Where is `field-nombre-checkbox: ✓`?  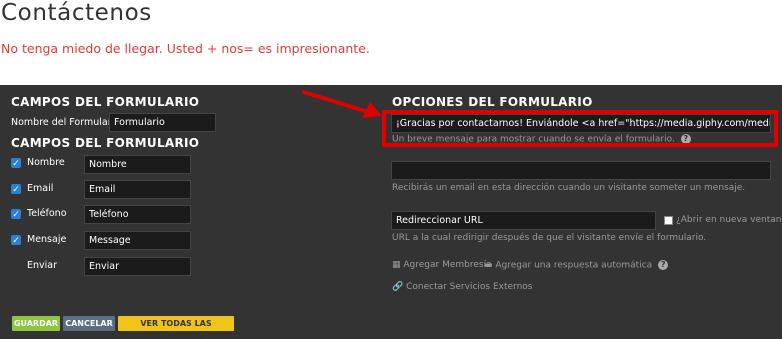 field-nombre-checkbox: ✓ is located at coordinates (16, 163).